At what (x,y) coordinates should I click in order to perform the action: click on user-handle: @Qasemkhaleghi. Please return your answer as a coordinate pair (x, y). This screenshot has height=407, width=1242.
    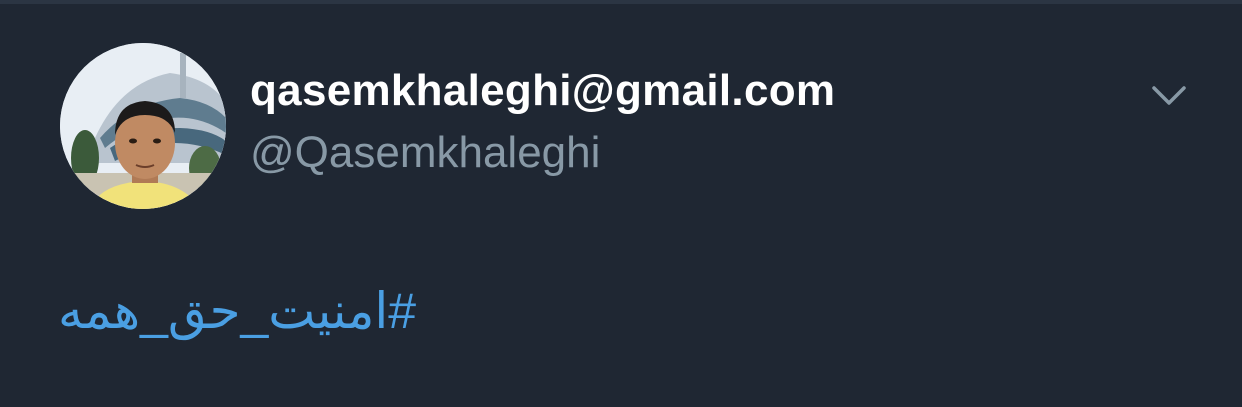
    Looking at the image, I should click on (425, 153).